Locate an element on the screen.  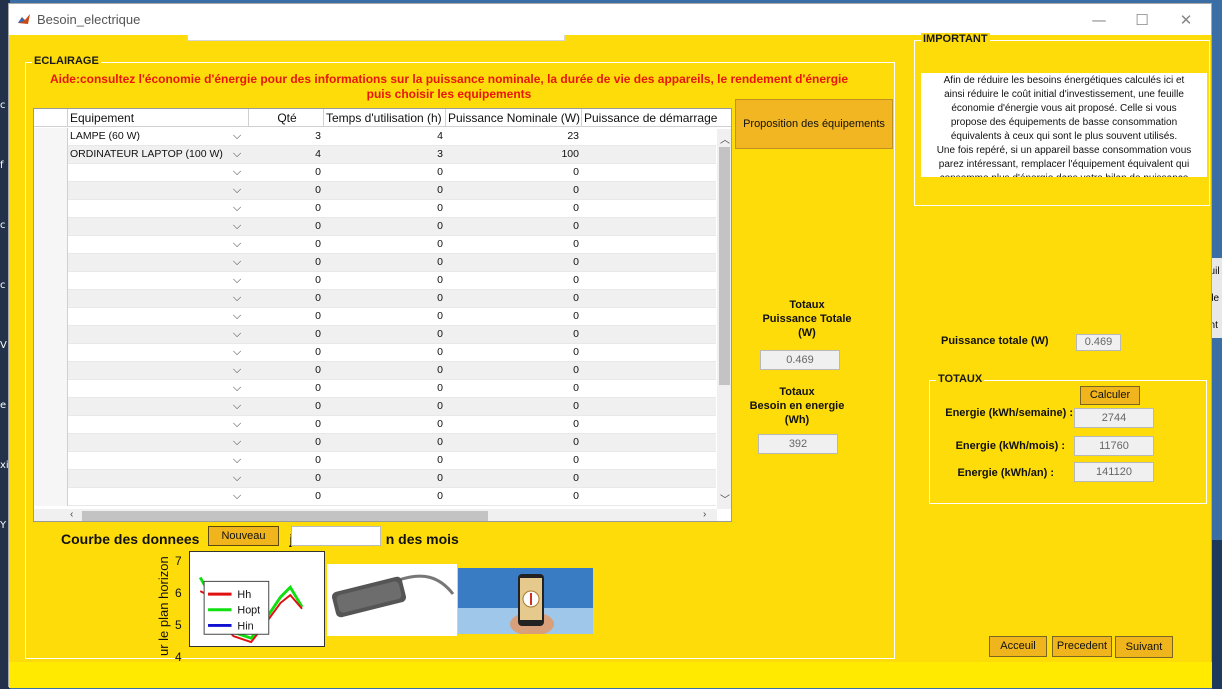
cell-temps: 4 is located at coordinates (385, 137).